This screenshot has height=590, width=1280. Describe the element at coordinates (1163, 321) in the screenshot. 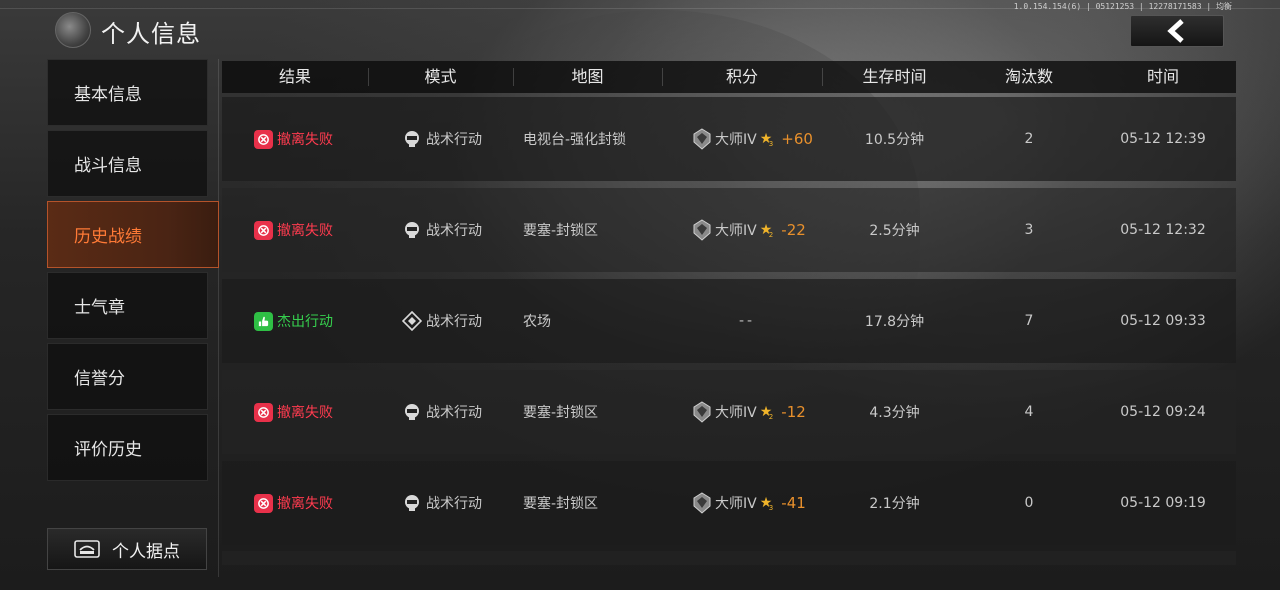

I see `time-cell: 05-12 09:33` at that location.